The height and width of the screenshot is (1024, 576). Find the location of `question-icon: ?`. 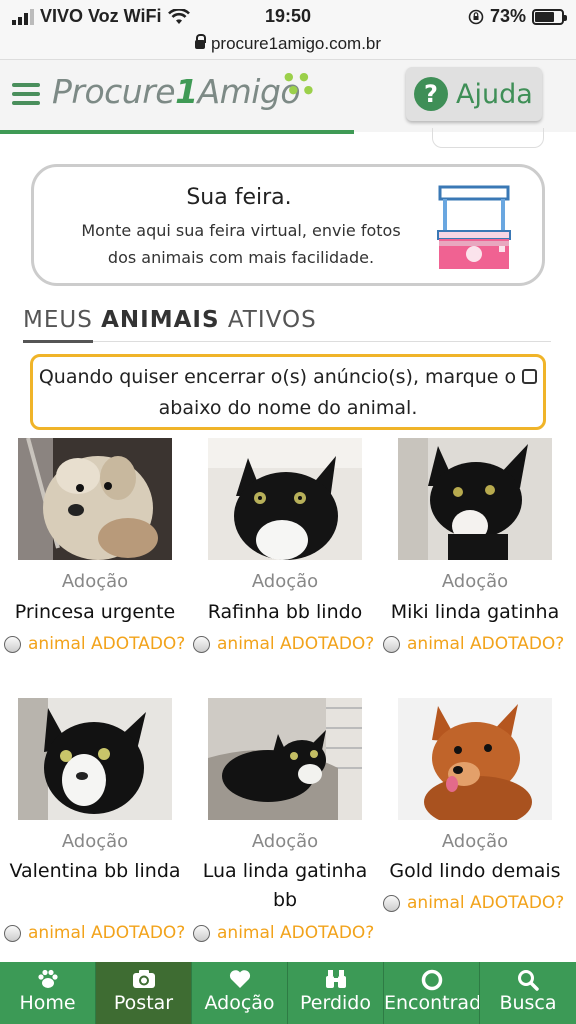

question-icon: ? is located at coordinates (431, 94).